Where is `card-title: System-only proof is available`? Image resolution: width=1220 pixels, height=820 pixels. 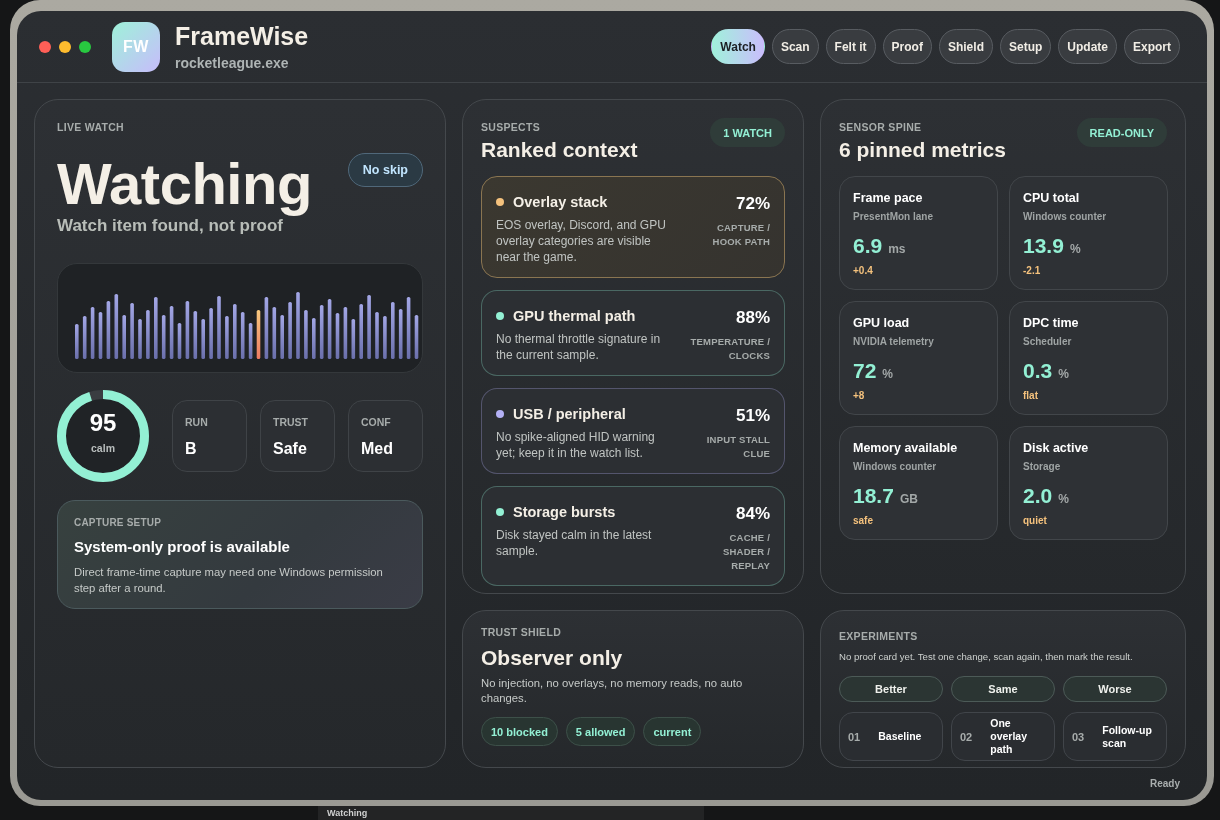 card-title: System-only proof is available is located at coordinates (182, 546).